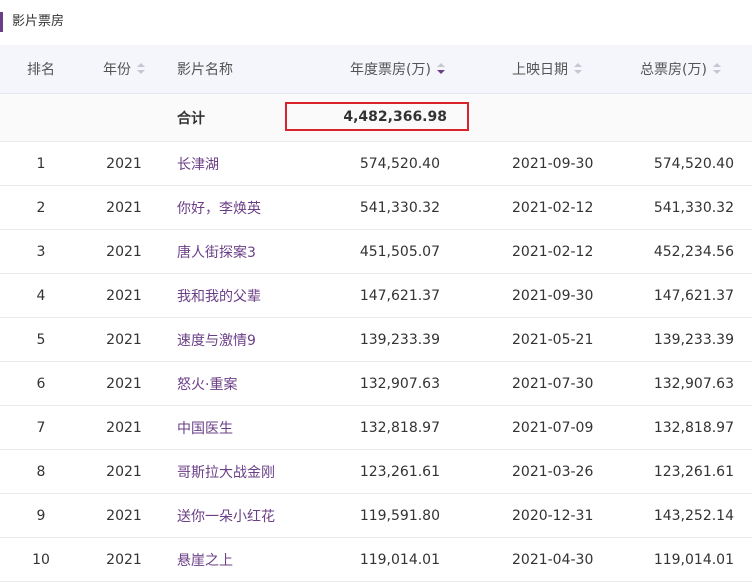 The height and width of the screenshot is (582, 752). Describe the element at coordinates (399, 163) in the screenshot. I see `annual-box-office-cell: 574,520.40` at that location.